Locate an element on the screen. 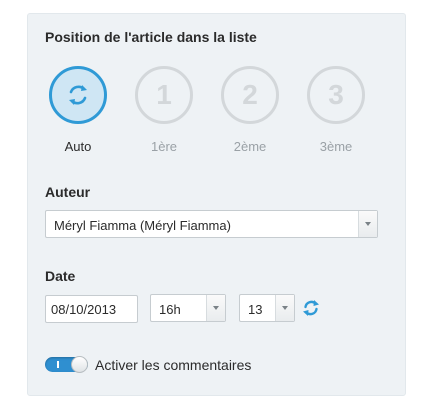 The image size is (433, 411). comments-toggle-label: Activer les commentaires is located at coordinates (173, 365).